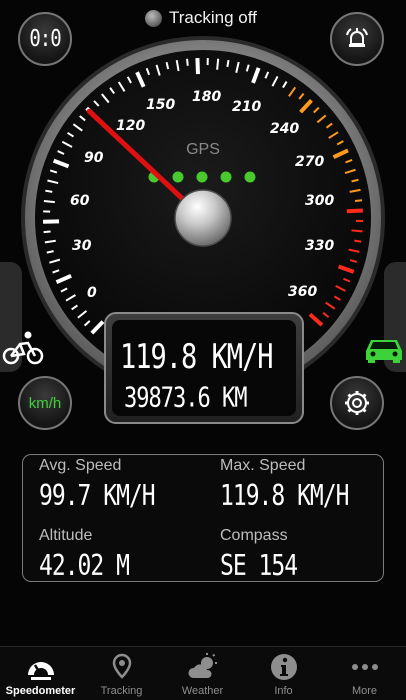  Describe the element at coordinates (84, 566) in the screenshot. I see `altitude-value: 42.02 M` at that location.